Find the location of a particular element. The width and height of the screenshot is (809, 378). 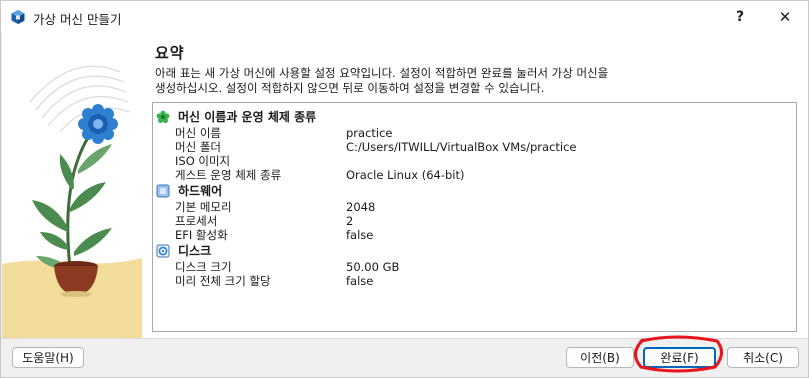

wizard-illustration is located at coordinates (72, 185).